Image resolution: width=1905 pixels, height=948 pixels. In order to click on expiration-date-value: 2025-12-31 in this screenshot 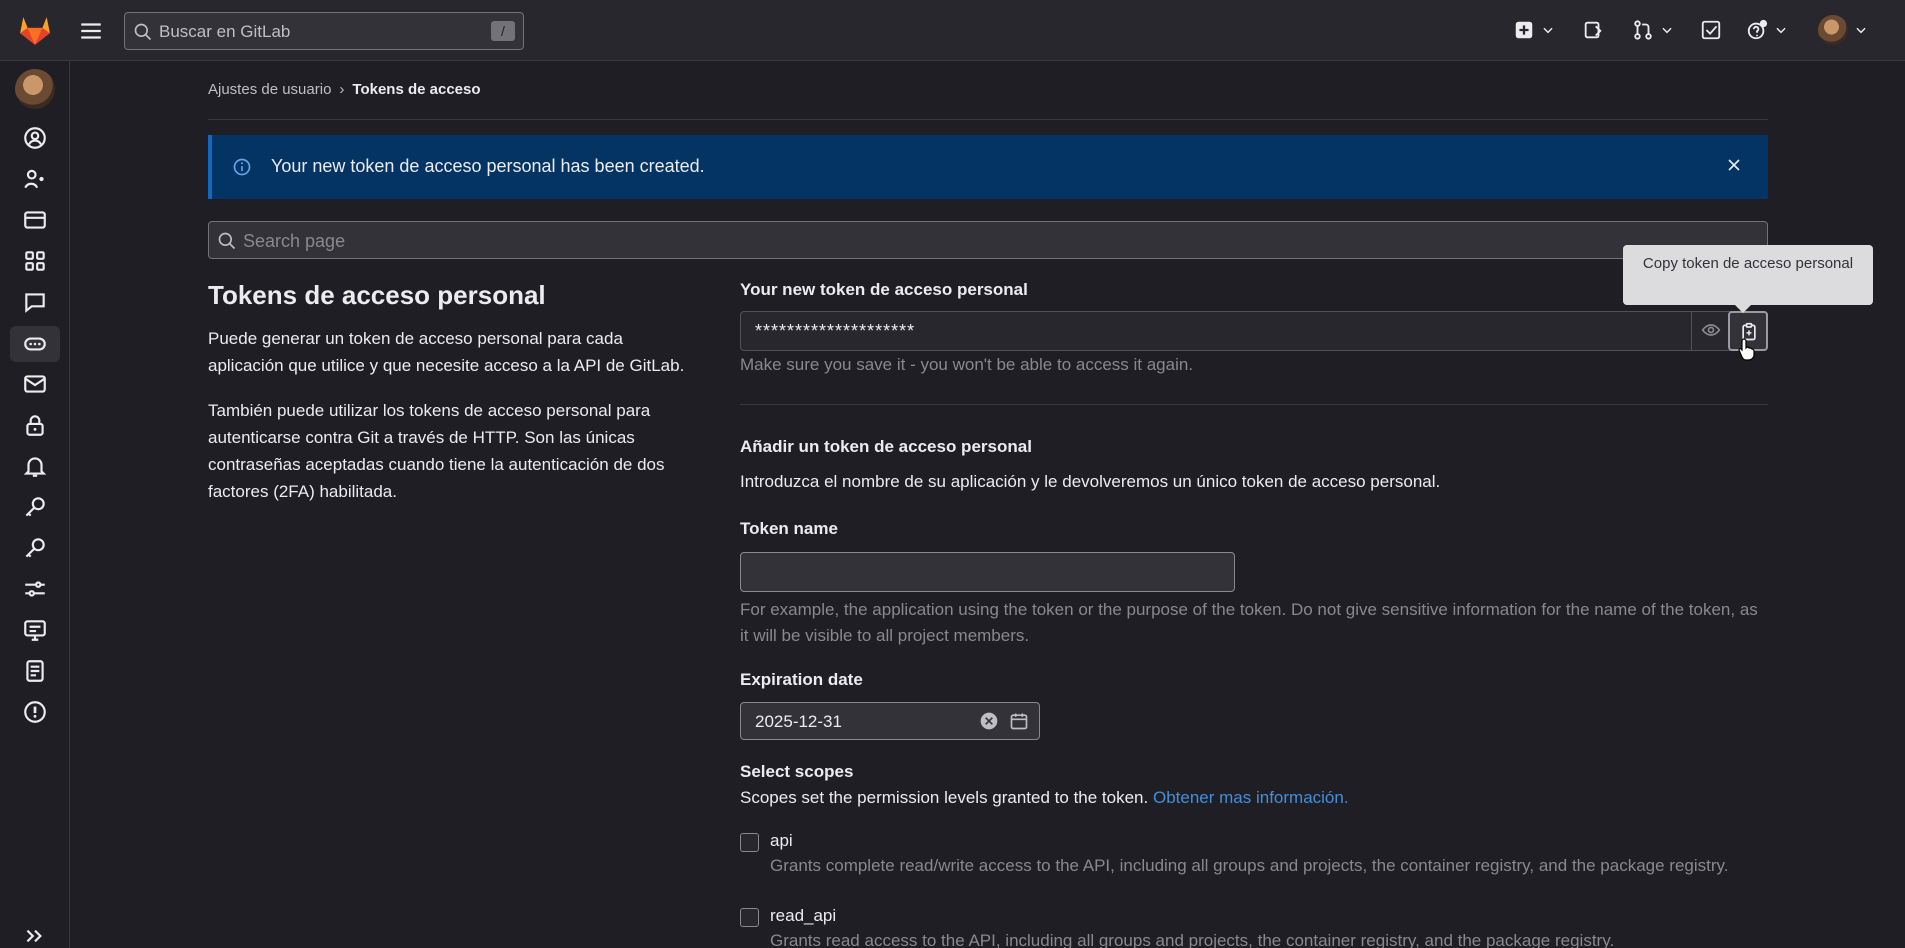, I will do `click(798, 721)`.